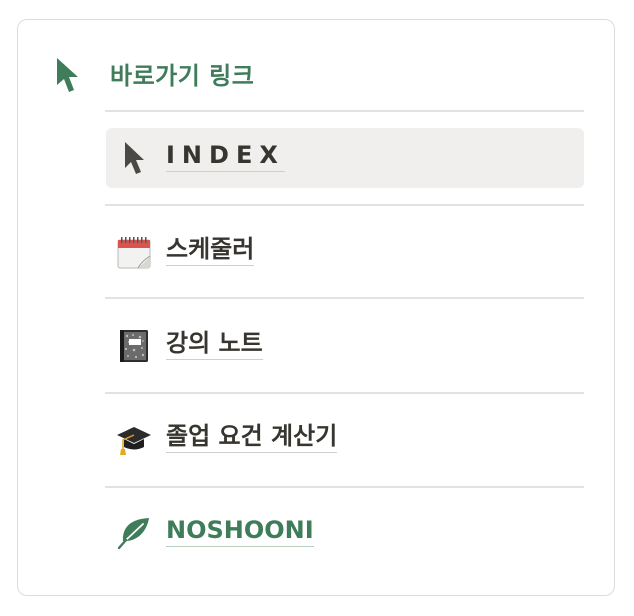 The image size is (634, 616). I want to click on link-graduation-calculator: 졸업 요건 계산기, so click(345, 439).